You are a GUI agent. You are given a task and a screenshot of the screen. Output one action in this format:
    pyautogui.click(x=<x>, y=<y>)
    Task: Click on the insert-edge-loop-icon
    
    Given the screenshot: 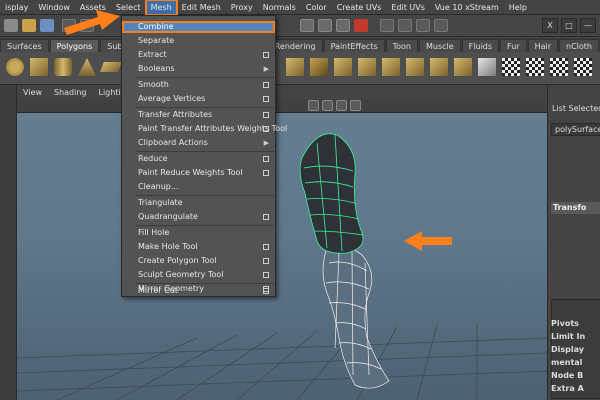 What is the action you would take?
    pyautogui.click(x=487, y=67)
    